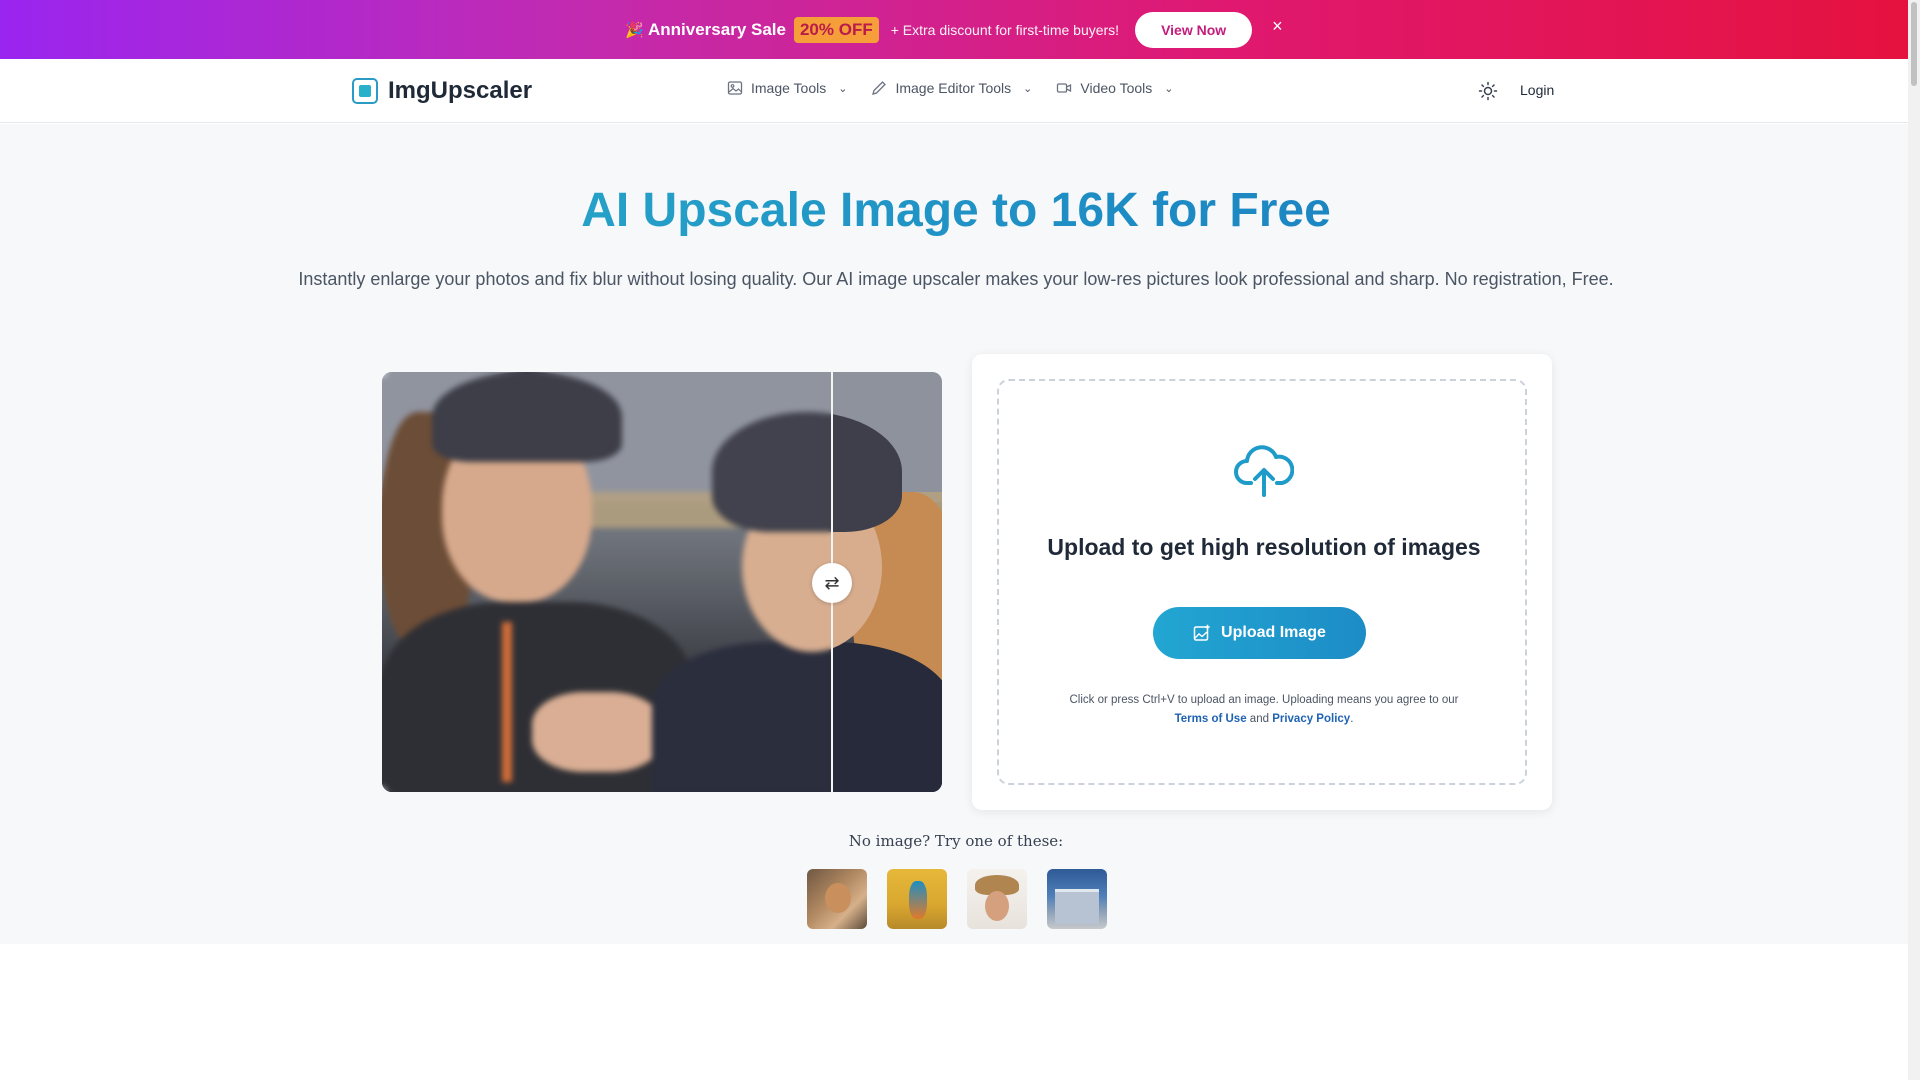 The width and height of the screenshot is (1920, 1080). Describe the element at coordinates (634, 30) in the screenshot. I see `party-icon: 🎉` at that location.